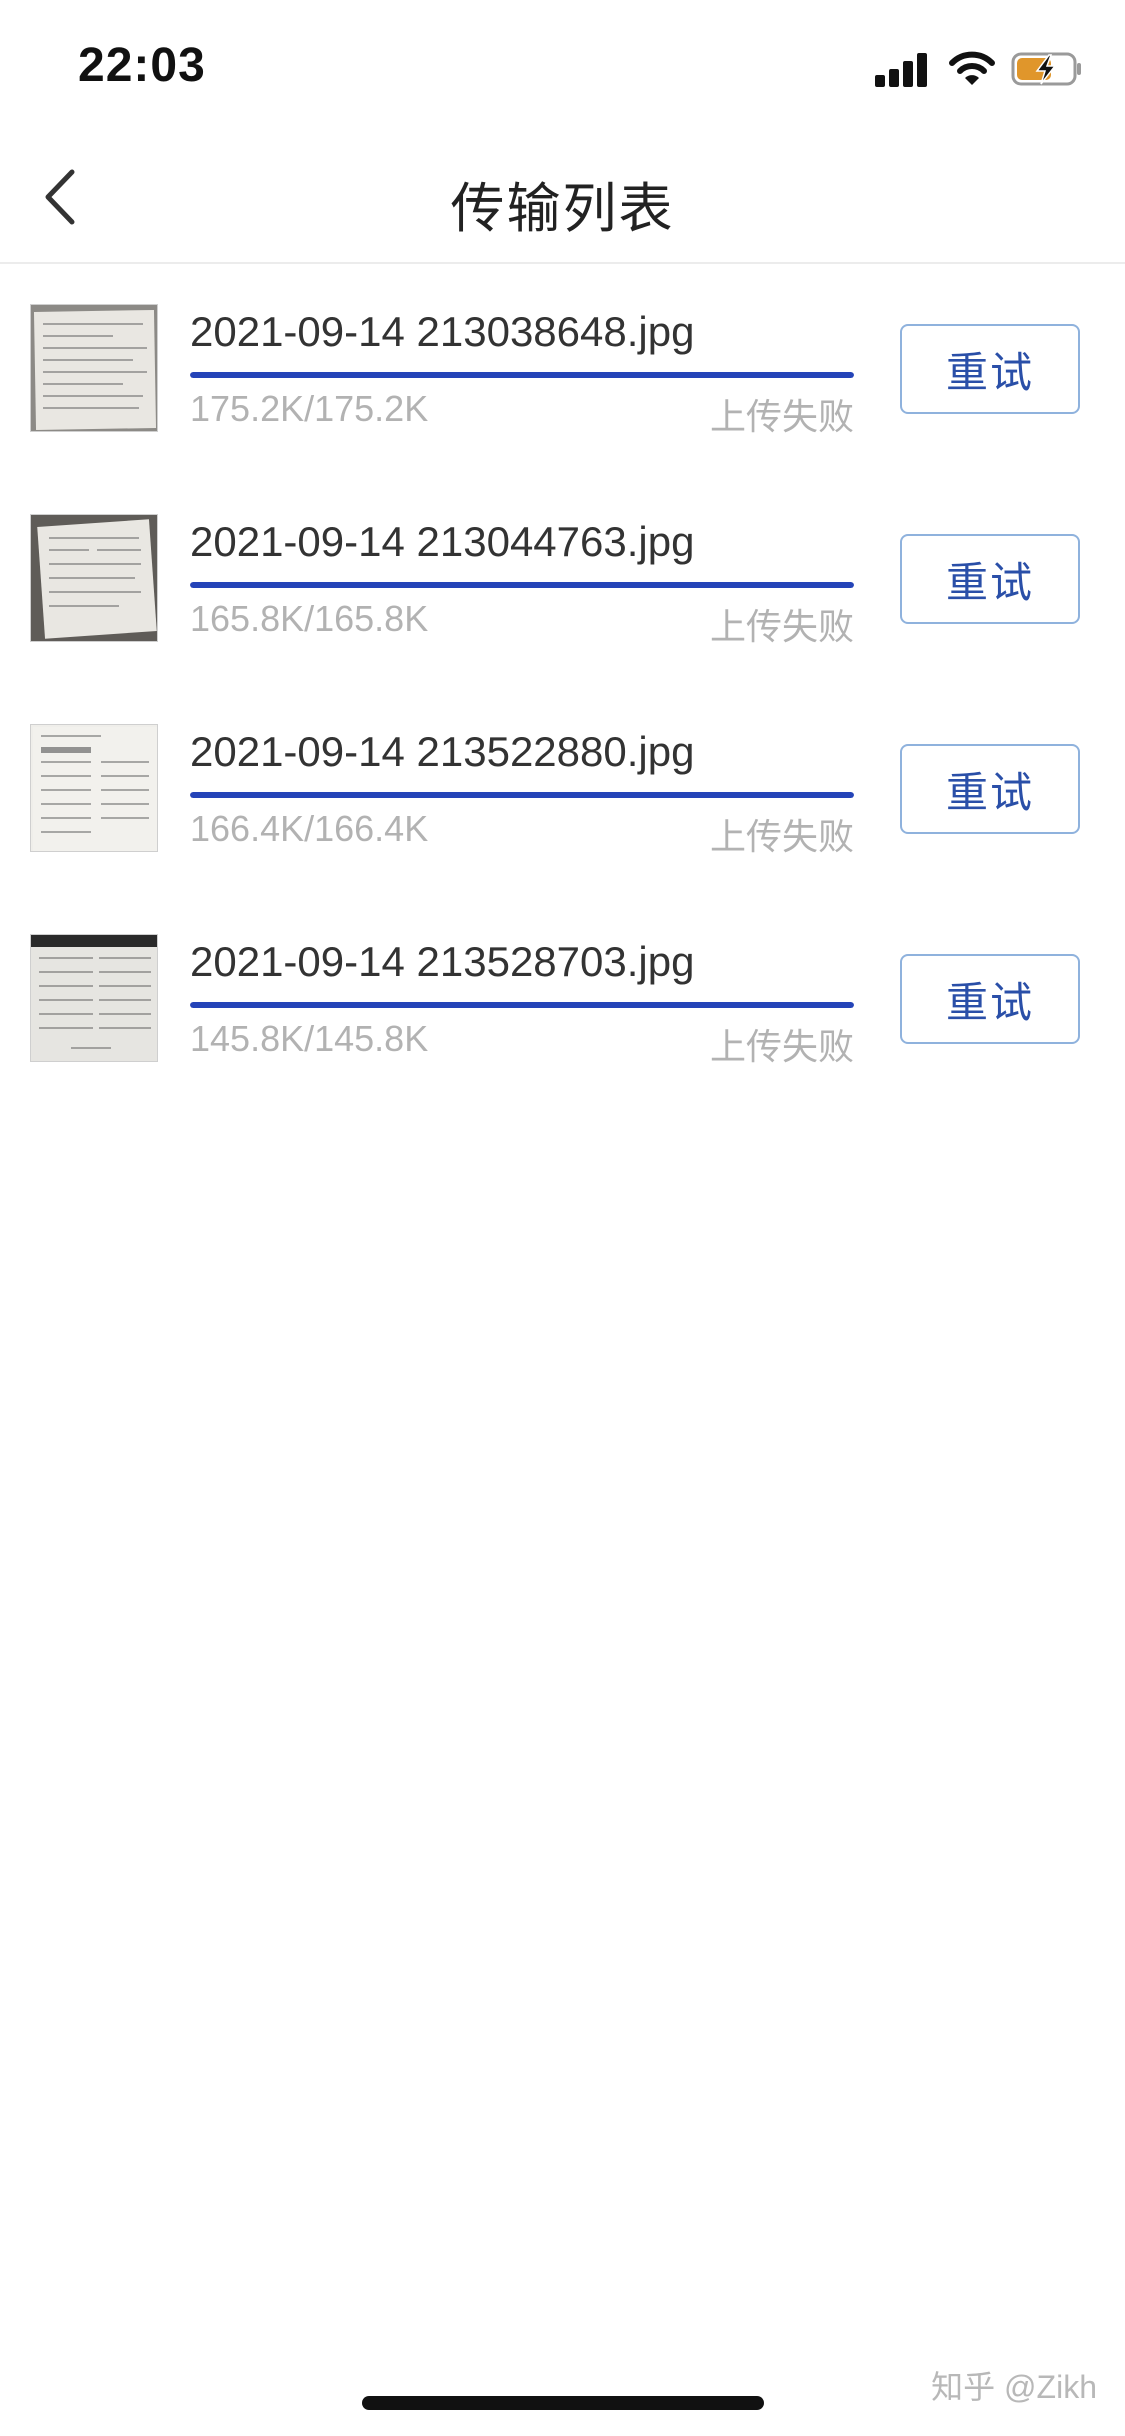 The width and height of the screenshot is (1125, 2436). What do you see at coordinates (309, 408) in the screenshot?
I see `file-size: 175.2K/175.2K` at bounding box center [309, 408].